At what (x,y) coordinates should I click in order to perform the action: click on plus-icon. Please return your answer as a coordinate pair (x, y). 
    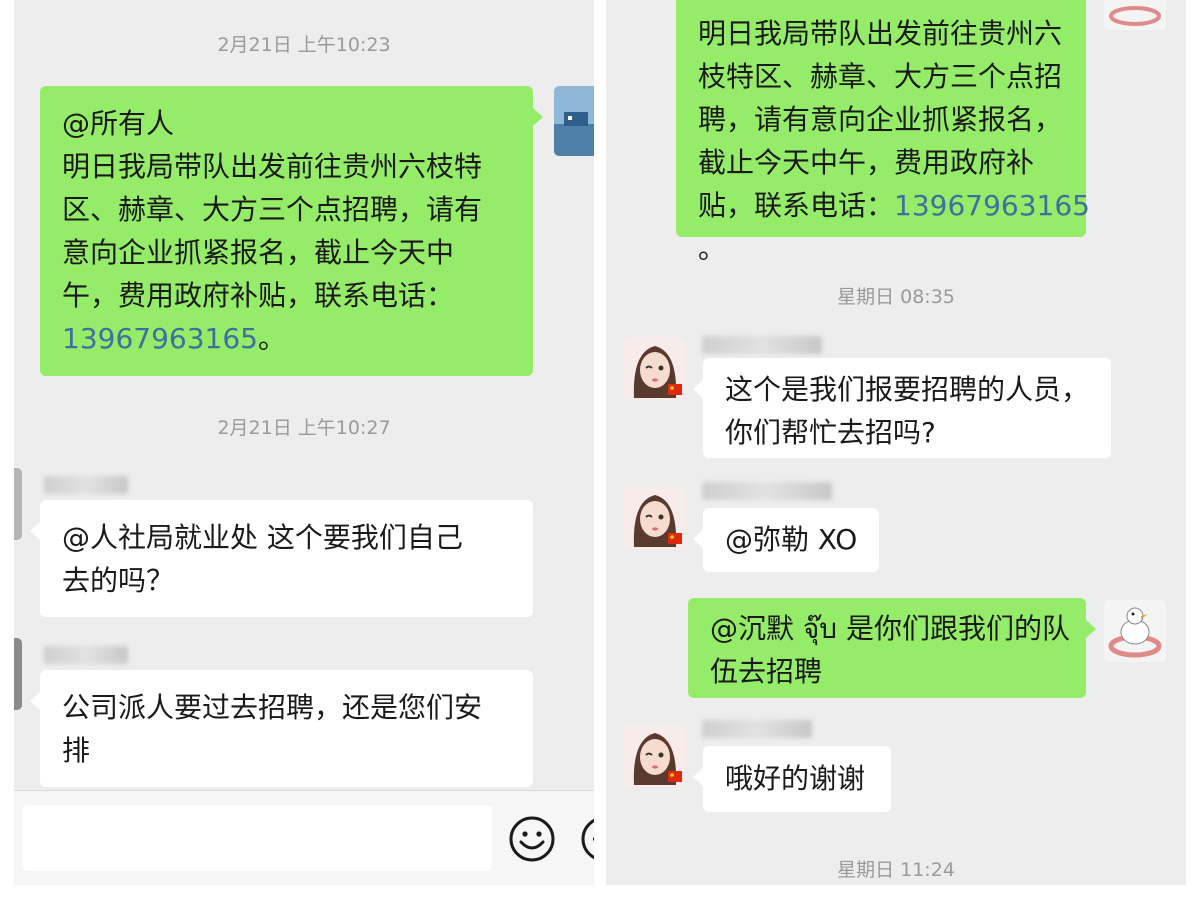
    Looking at the image, I should click on (587, 839).